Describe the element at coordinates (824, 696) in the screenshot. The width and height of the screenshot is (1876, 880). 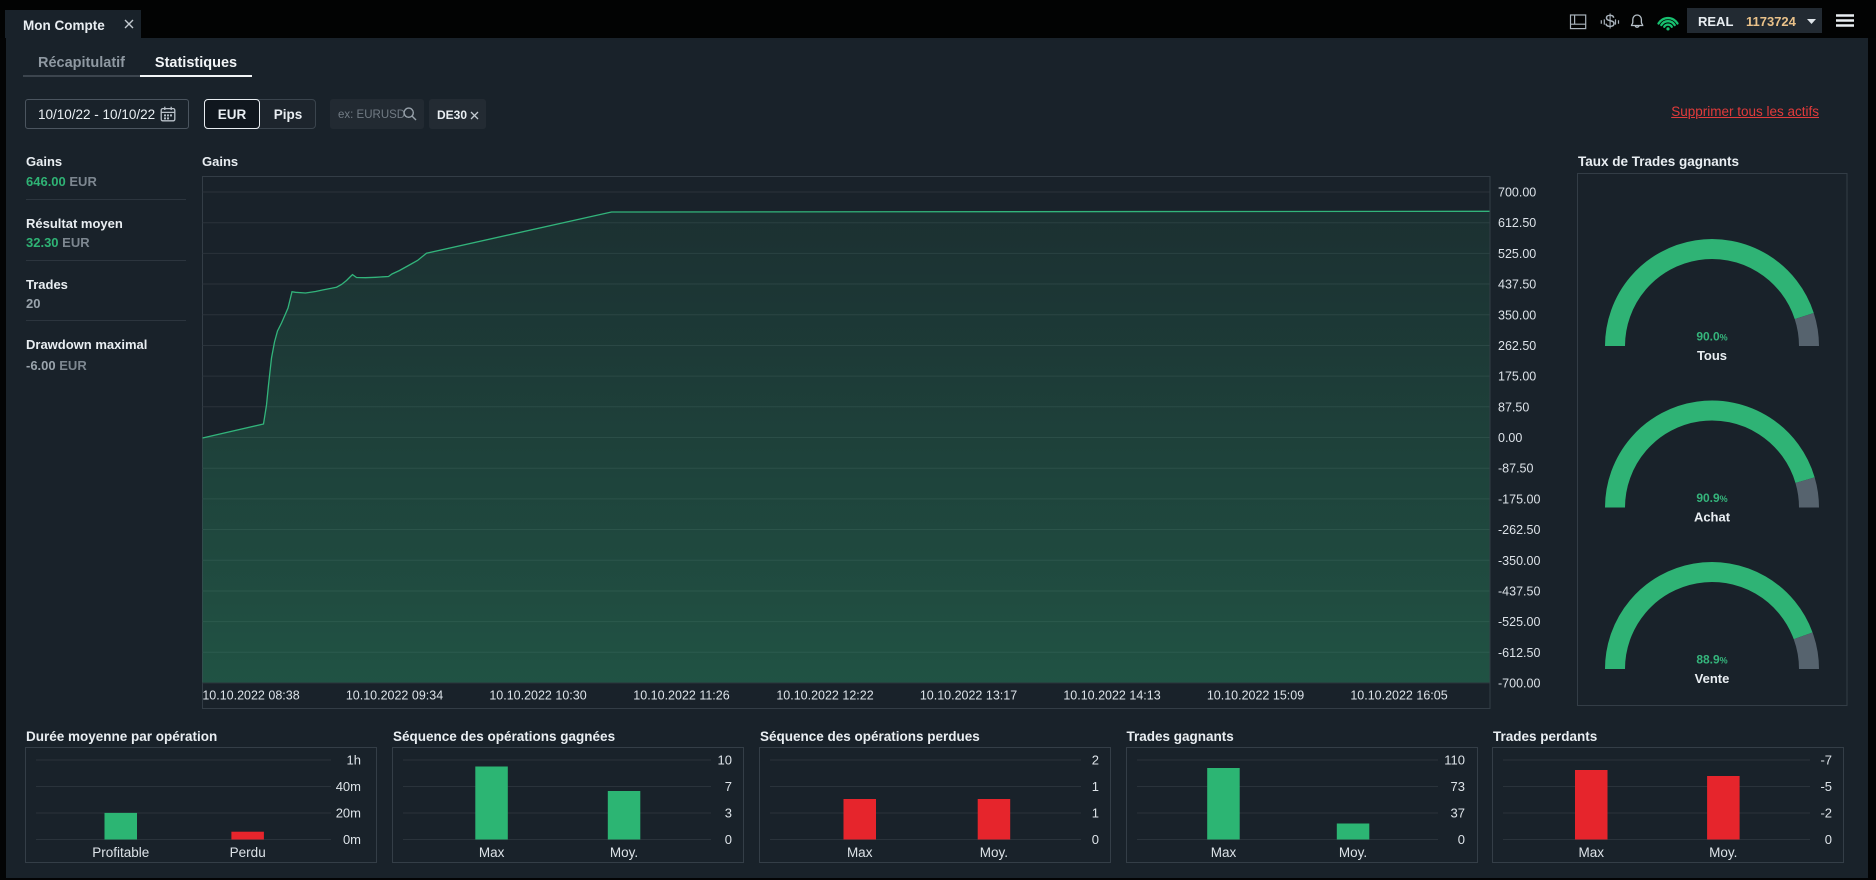
I see `svg-text: 10.10.2022 12:22` at that location.